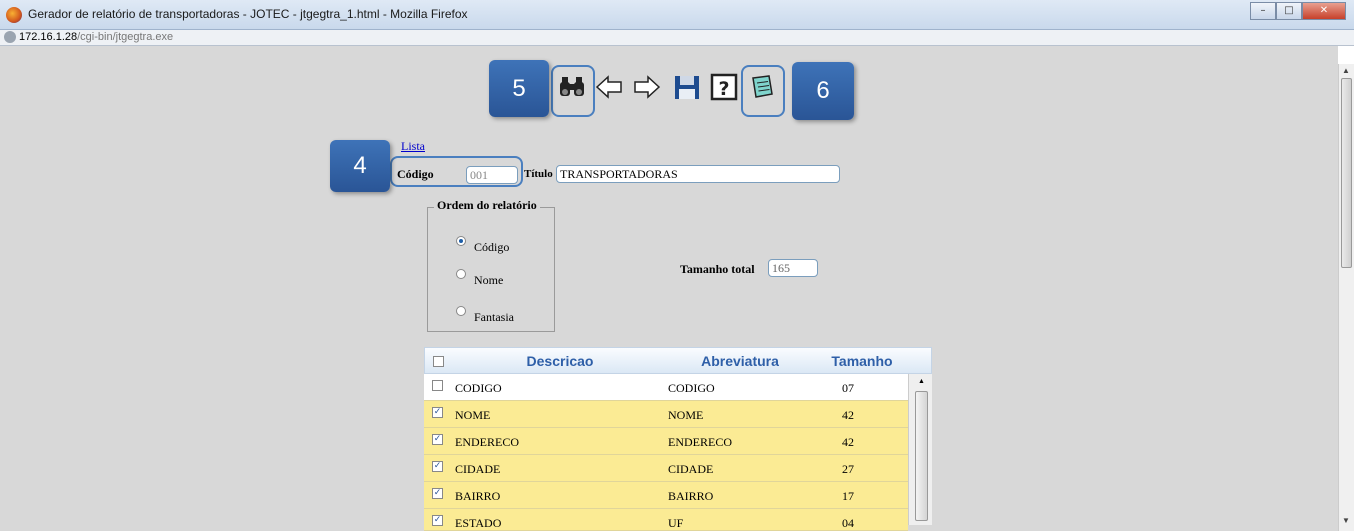 The width and height of the screenshot is (1354, 531). Describe the element at coordinates (848, 523) in the screenshot. I see `cell-tamanho: 04` at that location.